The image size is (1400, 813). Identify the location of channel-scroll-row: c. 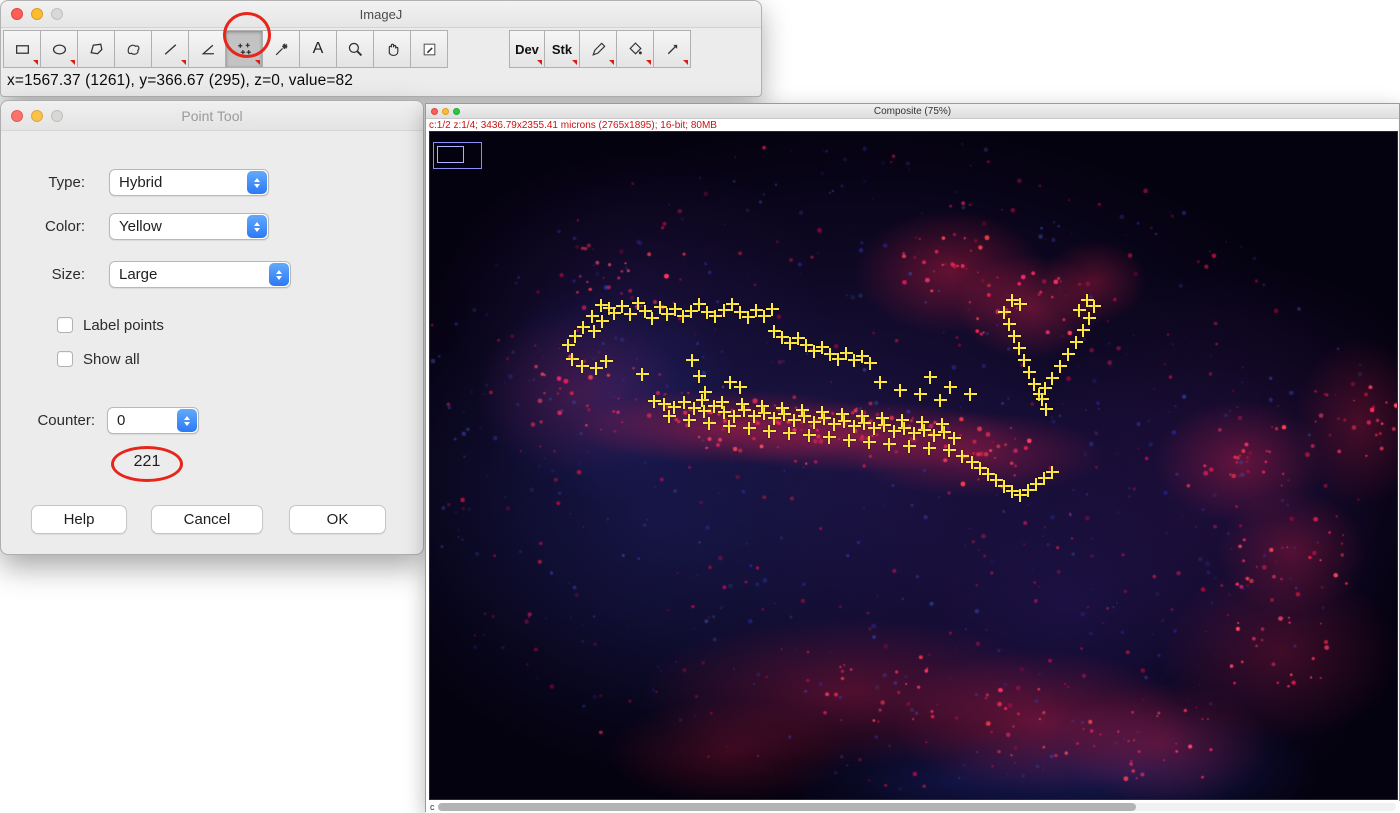
(913, 807).